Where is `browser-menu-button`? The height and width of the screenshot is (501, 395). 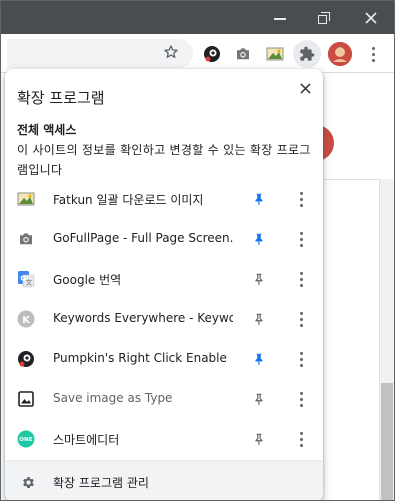
browser-menu-button is located at coordinates (373, 54).